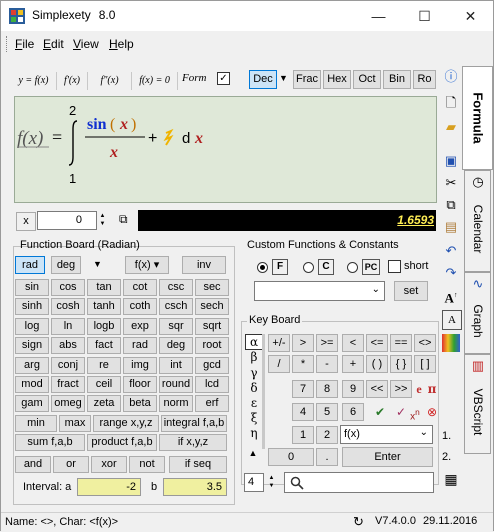 The image size is (494, 532). Describe the element at coordinates (68, 384) in the screenshot. I see `fn-fract: fract` at that location.